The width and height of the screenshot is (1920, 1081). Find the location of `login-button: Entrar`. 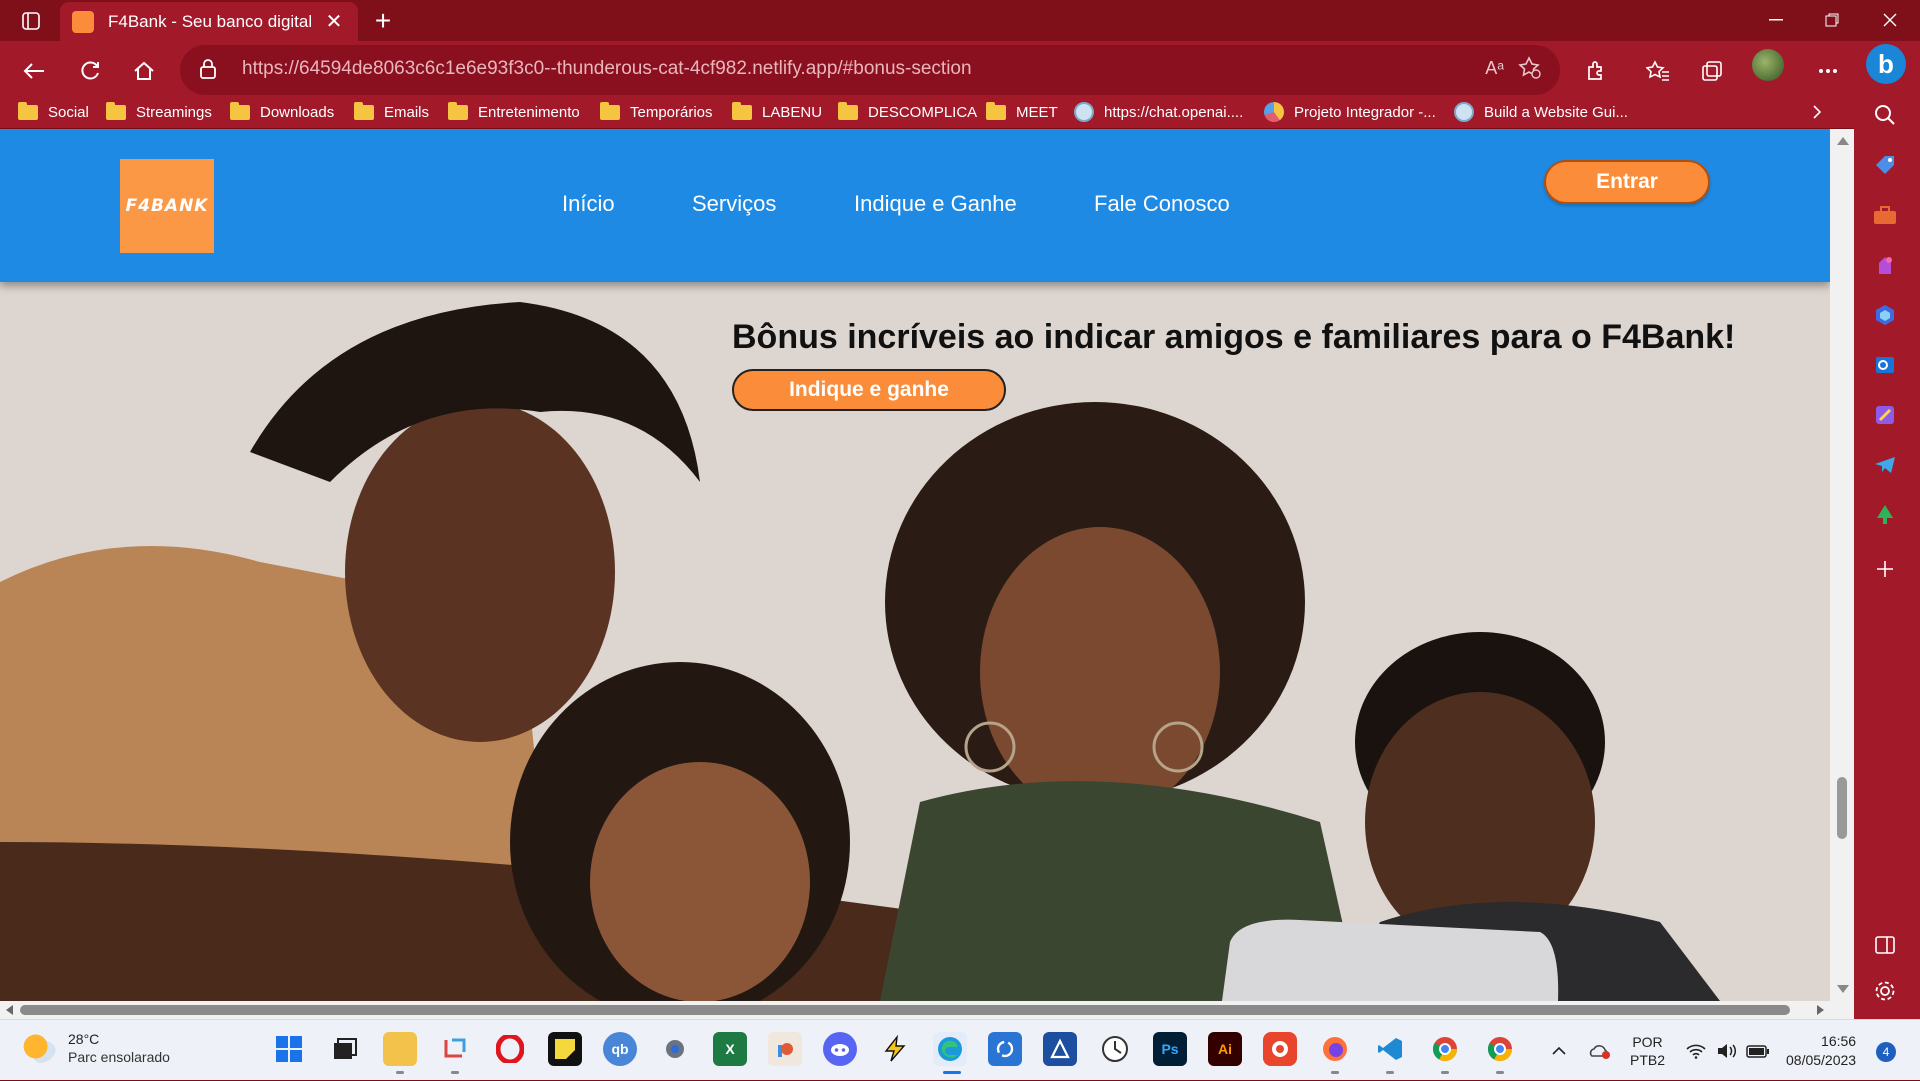

login-button: Entrar is located at coordinates (1627, 182).